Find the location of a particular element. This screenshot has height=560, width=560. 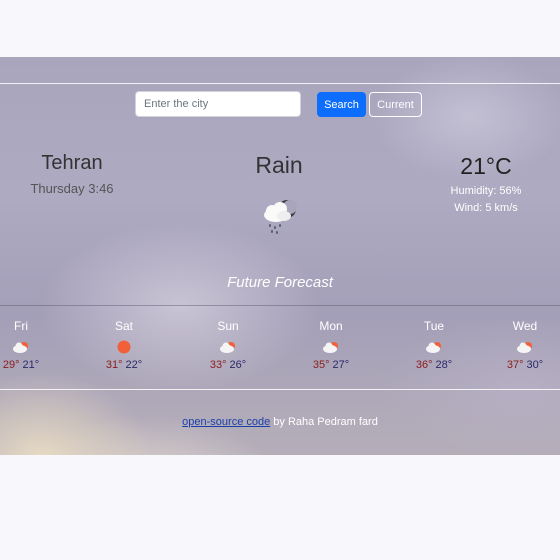

forecast-min-temp: 26° is located at coordinates (238, 365).